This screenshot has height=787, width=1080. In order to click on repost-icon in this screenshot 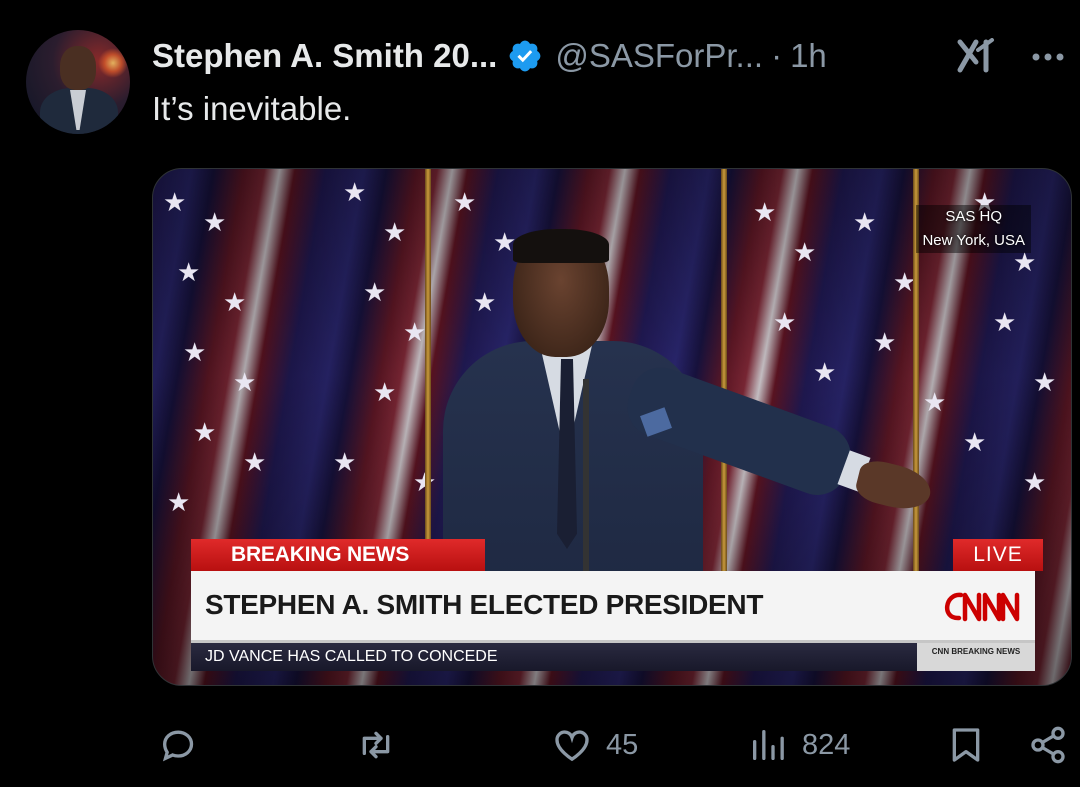, I will do `click(376, 745)`.